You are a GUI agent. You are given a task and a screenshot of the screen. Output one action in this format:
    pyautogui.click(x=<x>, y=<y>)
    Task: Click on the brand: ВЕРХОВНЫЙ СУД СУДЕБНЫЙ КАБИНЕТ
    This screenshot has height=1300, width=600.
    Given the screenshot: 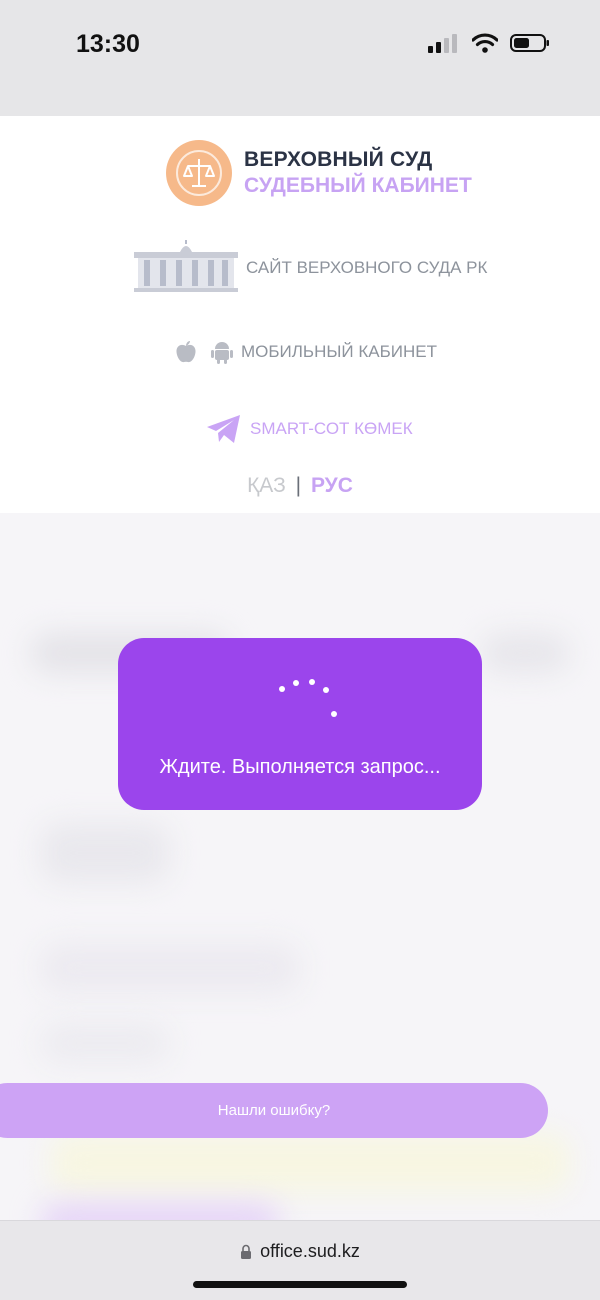 What is the action you would take?
    pyautogui.click(x=319, y=173)
    